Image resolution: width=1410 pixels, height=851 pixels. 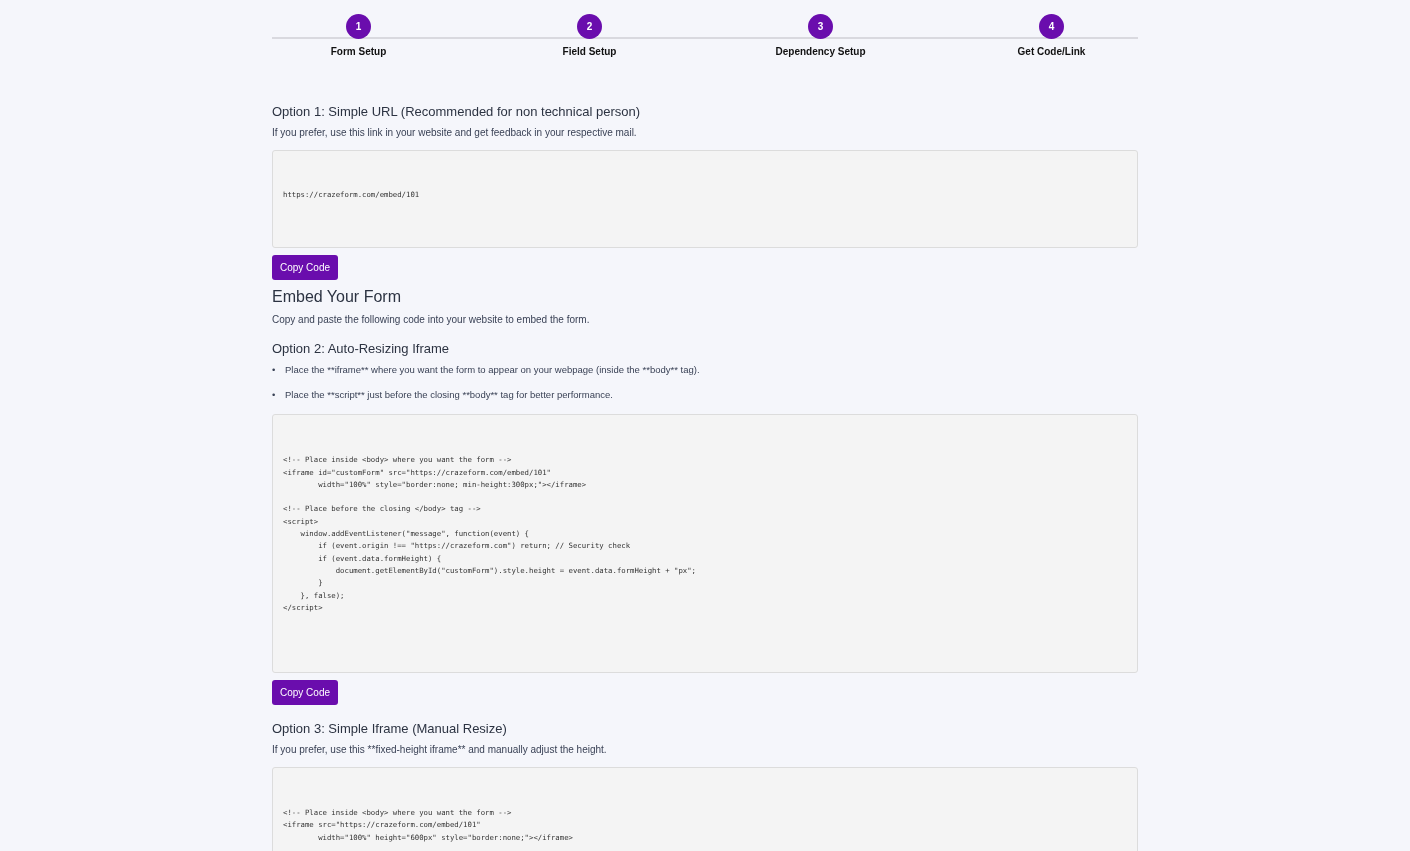 What do you see at coordinates (1051, 51) in the screenshot?
I see `step-label: Get Code/Link` at bounding box center [1051, 51].